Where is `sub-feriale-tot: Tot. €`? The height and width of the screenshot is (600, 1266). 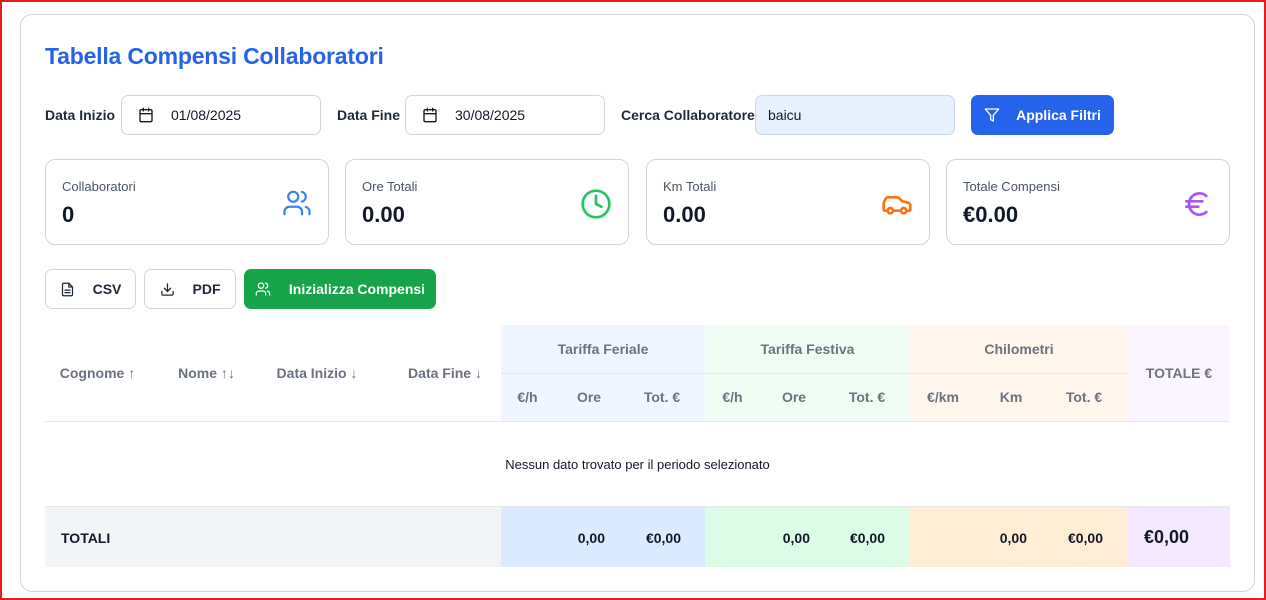 sub-feriale-tot: Tot. € is located at coordinates (662, 397).